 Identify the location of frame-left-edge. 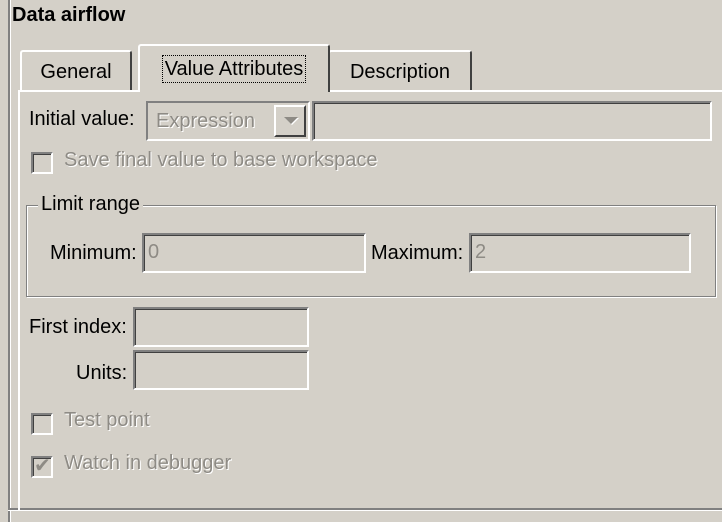
(9, 261).